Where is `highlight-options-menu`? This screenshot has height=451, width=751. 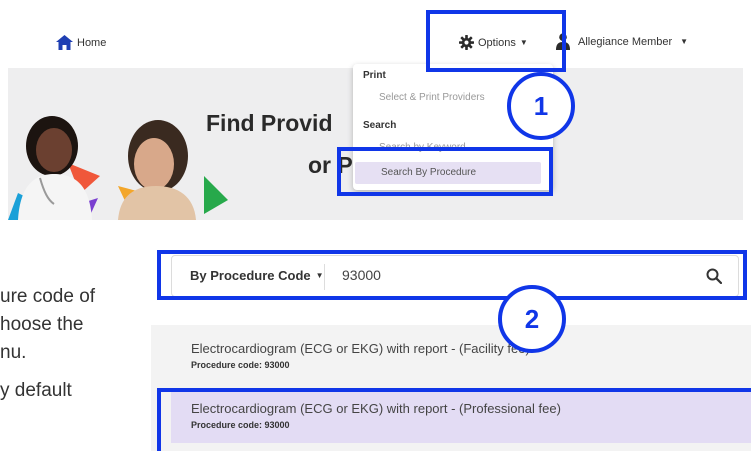 highlight-options-menu is located at coordinates (496, 41).